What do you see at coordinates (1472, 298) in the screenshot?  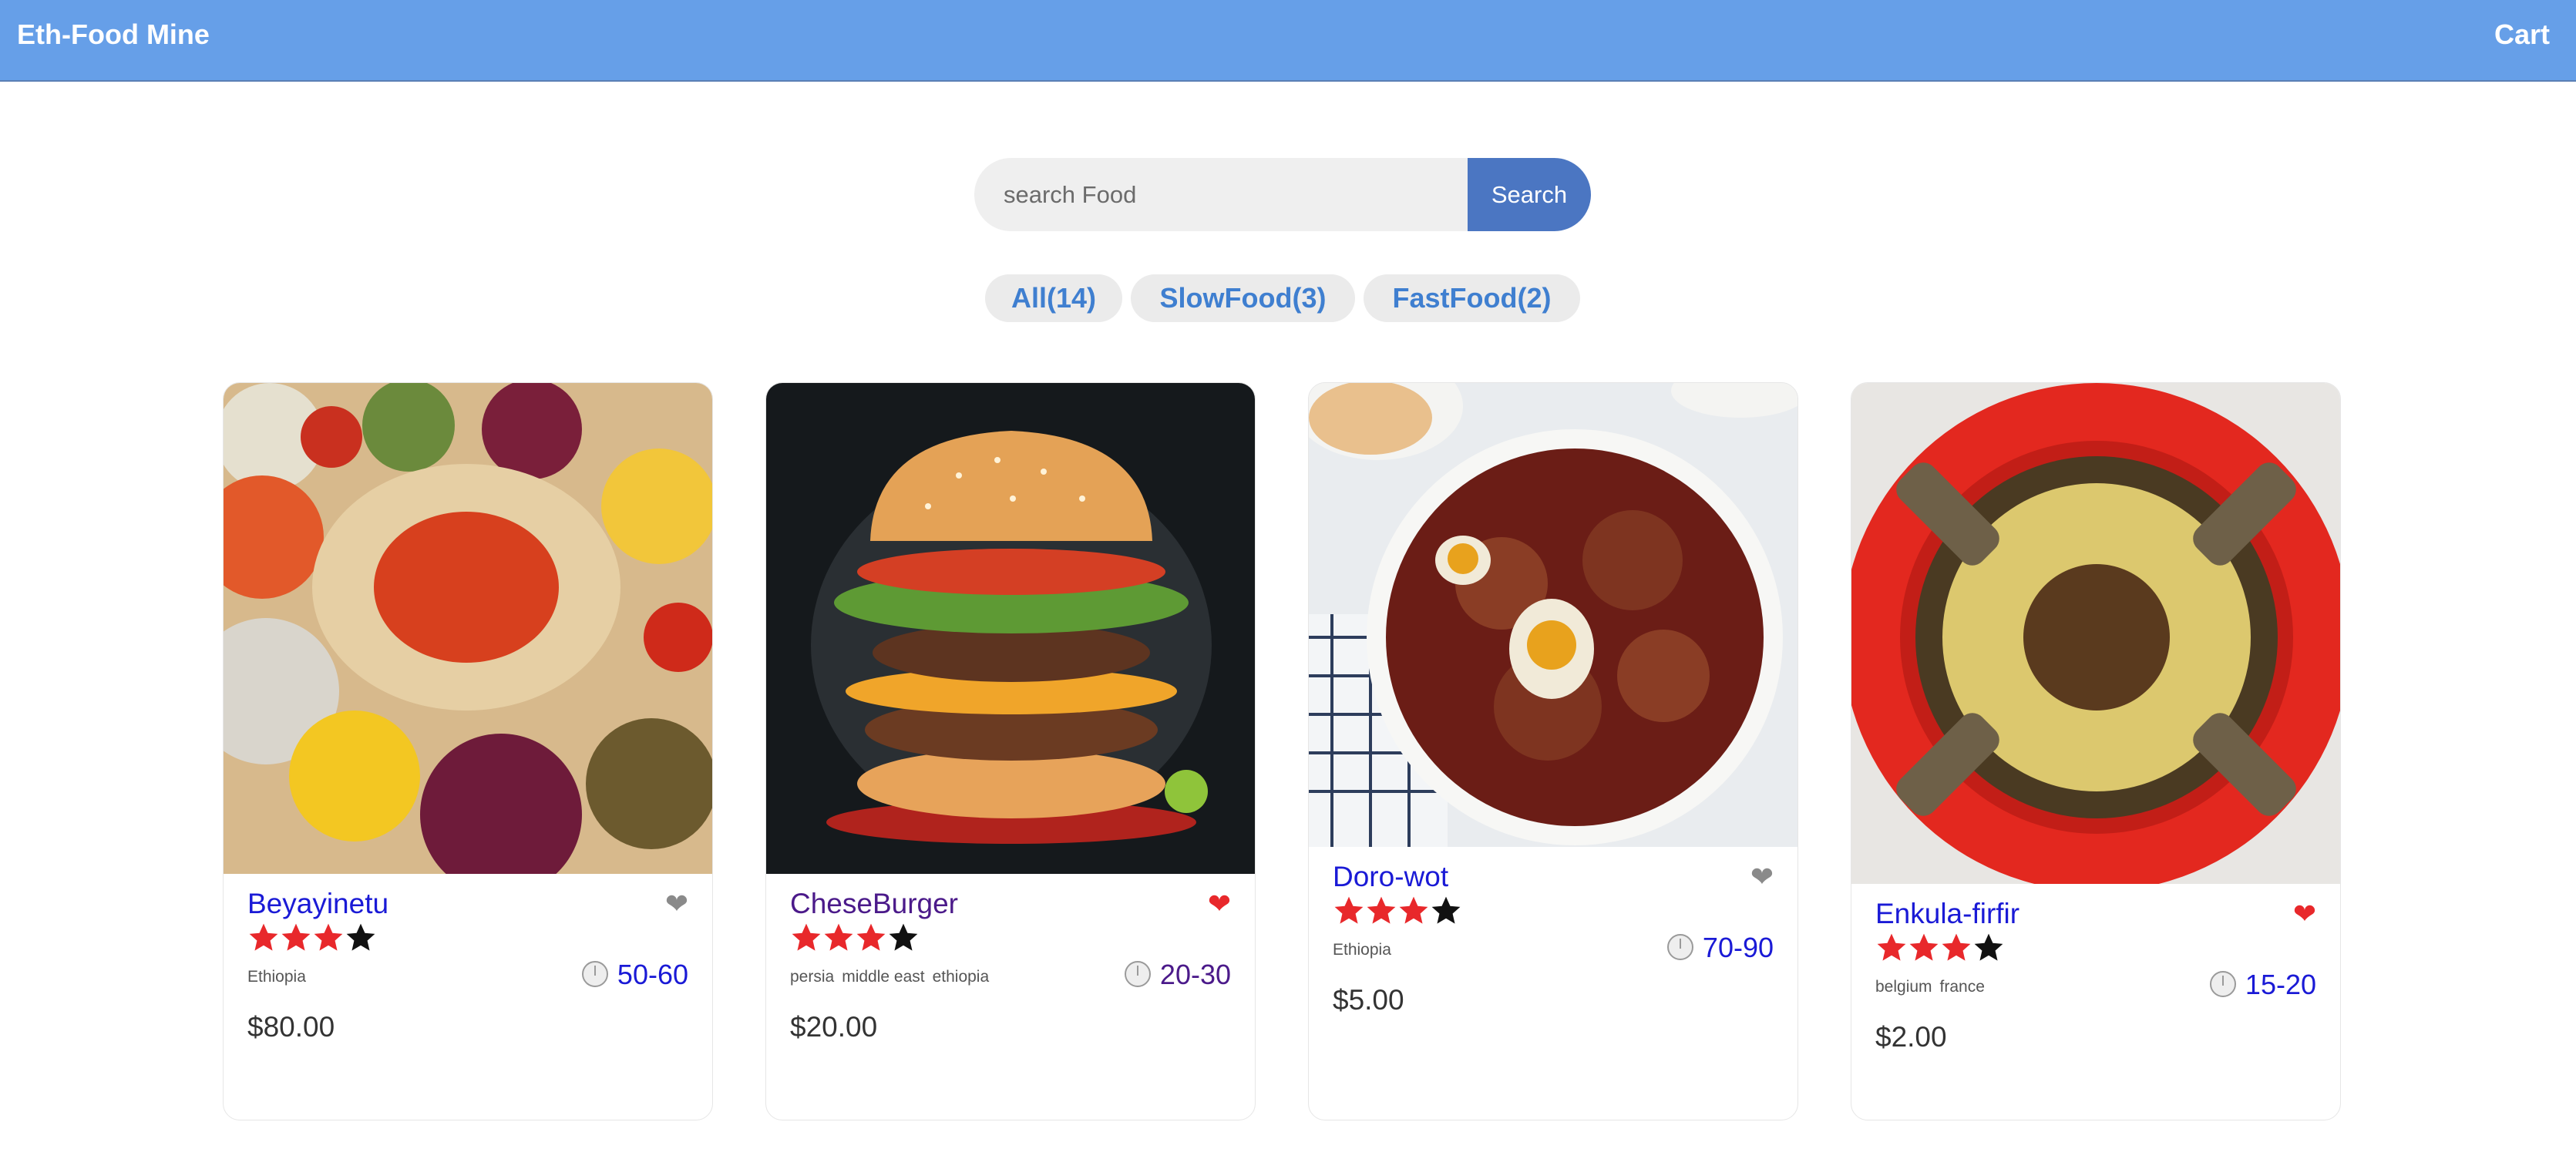 I see `tag-fastfood: FastFood(2)` at bounding box center [1472, 298].